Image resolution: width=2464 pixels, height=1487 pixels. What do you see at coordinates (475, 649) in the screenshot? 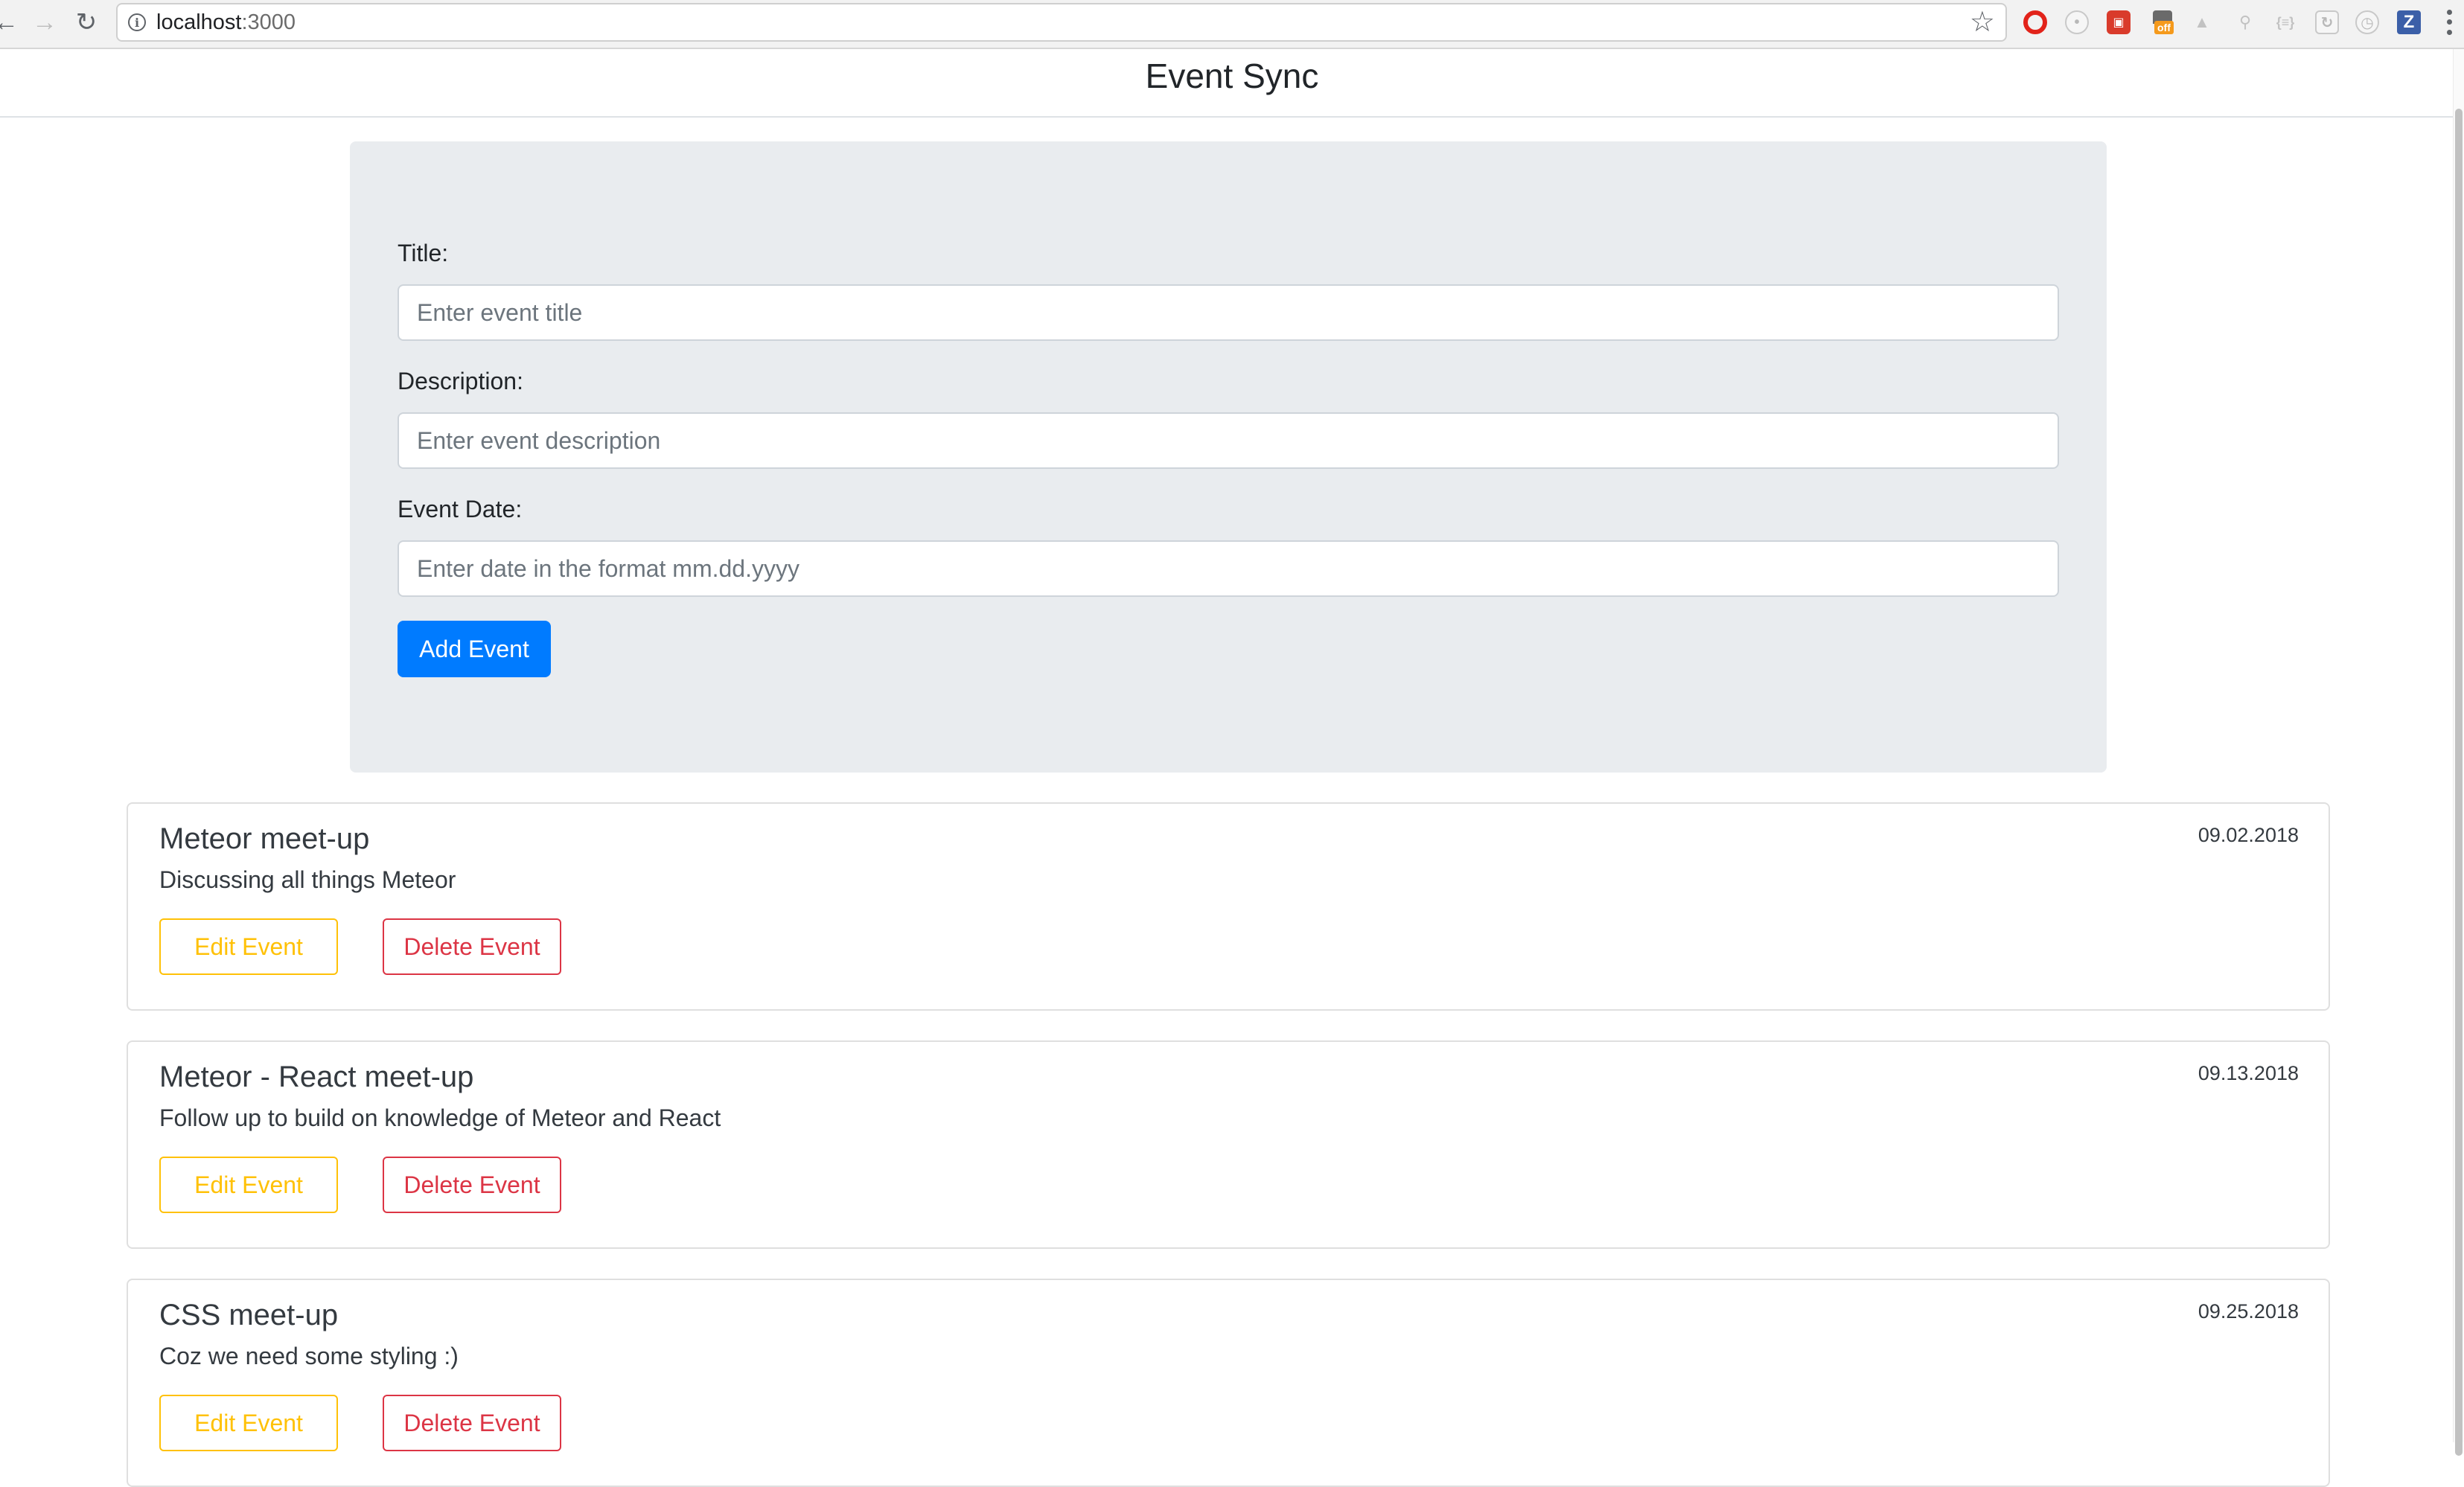
I see `add-event-button: Add Event` at bounding box center [475, 649].